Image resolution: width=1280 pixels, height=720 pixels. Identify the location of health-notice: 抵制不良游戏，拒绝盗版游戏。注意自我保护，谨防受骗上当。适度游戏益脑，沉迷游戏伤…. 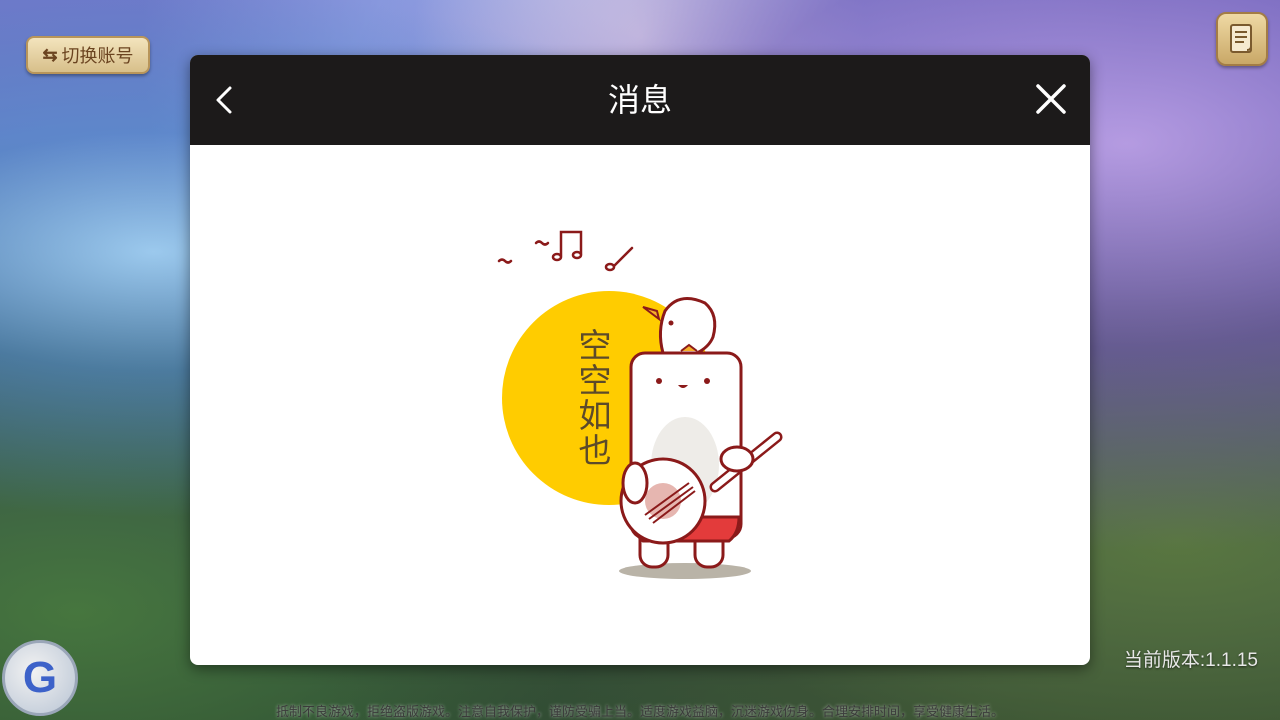
(639, 711).